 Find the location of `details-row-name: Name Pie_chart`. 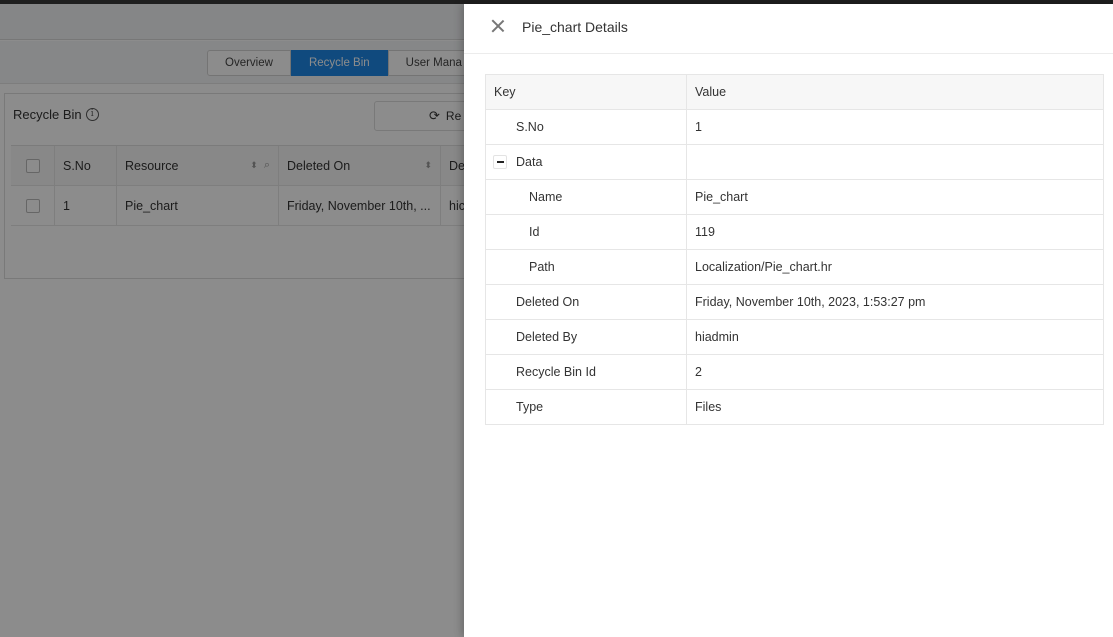

details-row-name: Name Pie_chart is located at coordinates (794, 197).